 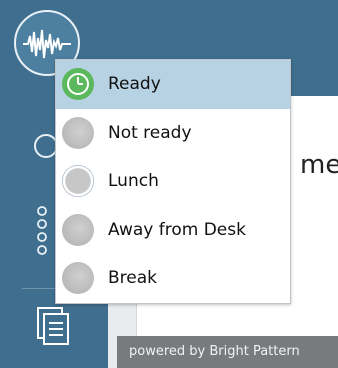 I want to click on status-item-break: Break, so click(x=173, y=278).